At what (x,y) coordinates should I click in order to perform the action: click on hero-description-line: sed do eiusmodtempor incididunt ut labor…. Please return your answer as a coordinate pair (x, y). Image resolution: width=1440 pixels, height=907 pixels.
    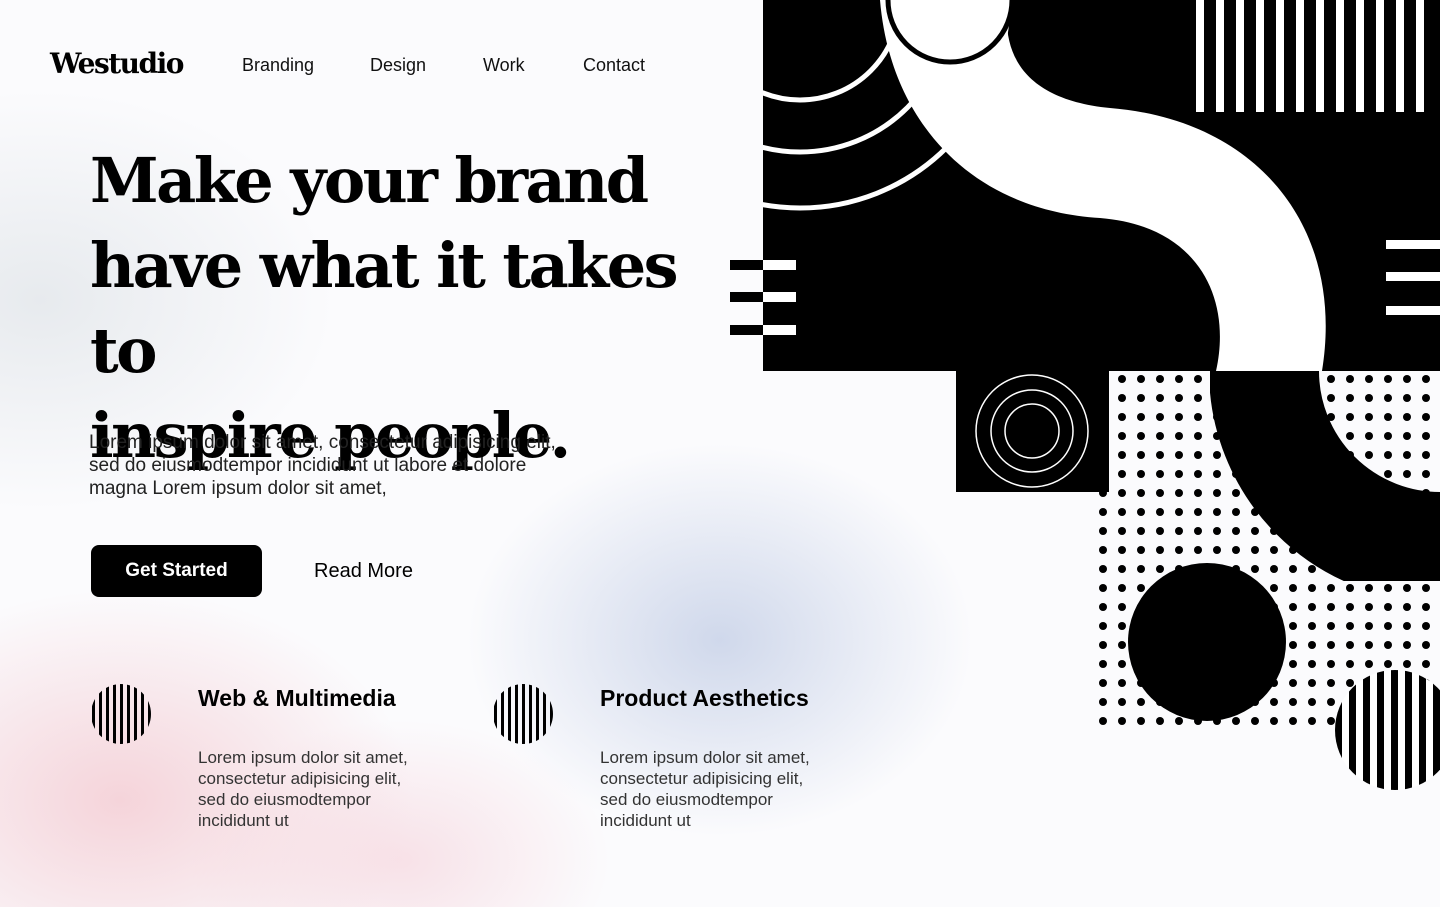
    Looking at the image, I should click on (308, 465).